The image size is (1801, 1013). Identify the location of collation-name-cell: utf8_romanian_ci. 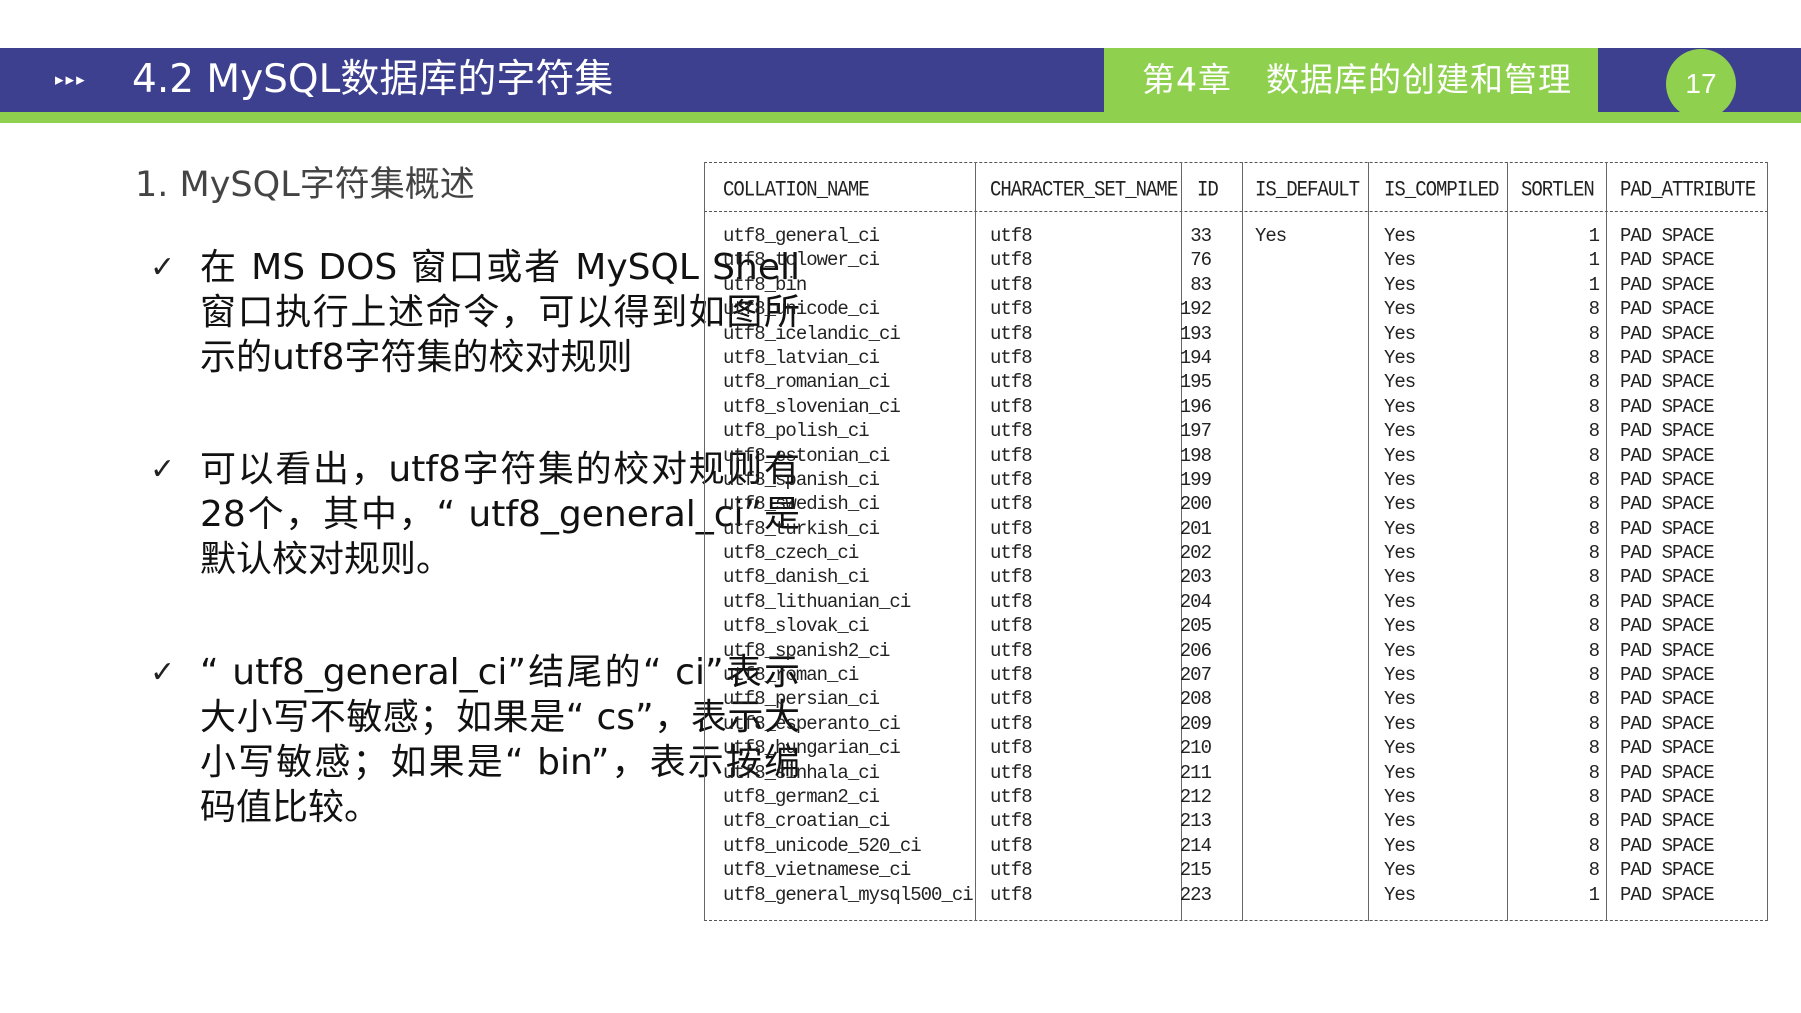
(806, 382).